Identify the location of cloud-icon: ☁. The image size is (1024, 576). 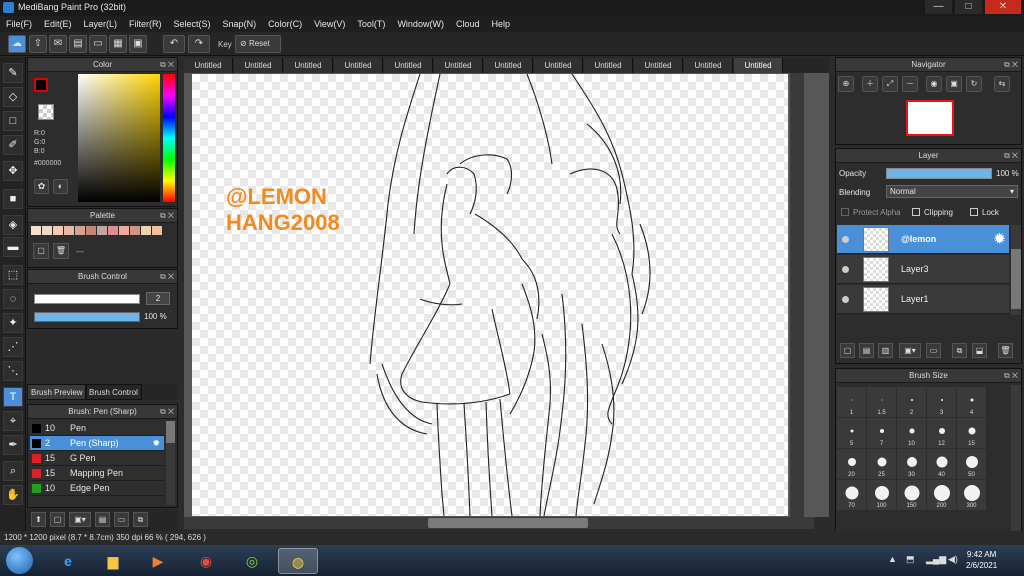
(17, 44).